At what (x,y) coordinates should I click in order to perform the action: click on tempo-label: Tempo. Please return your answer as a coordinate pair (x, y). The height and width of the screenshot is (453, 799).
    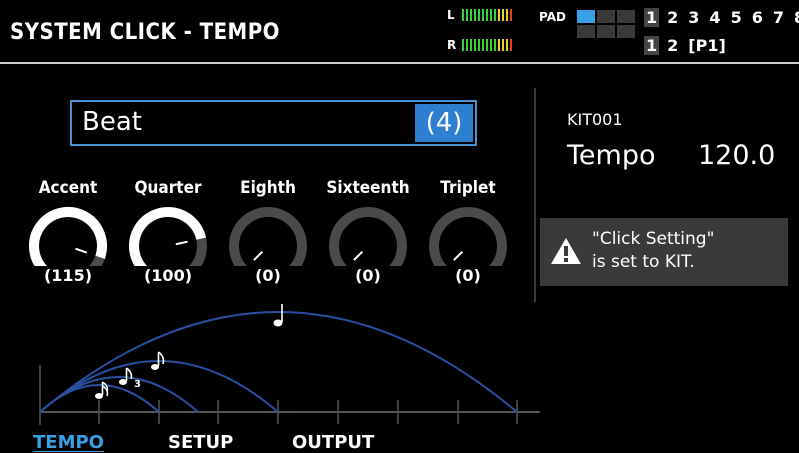
    Looking at the image, I should click on (611, 155).